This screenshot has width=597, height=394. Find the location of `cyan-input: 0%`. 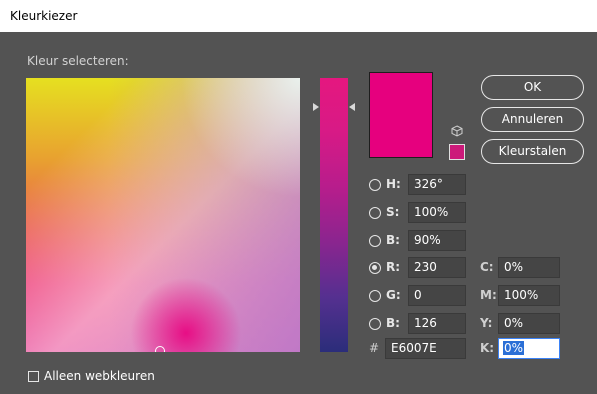

cyan-input: 0% is located at coordinates (529, 267).